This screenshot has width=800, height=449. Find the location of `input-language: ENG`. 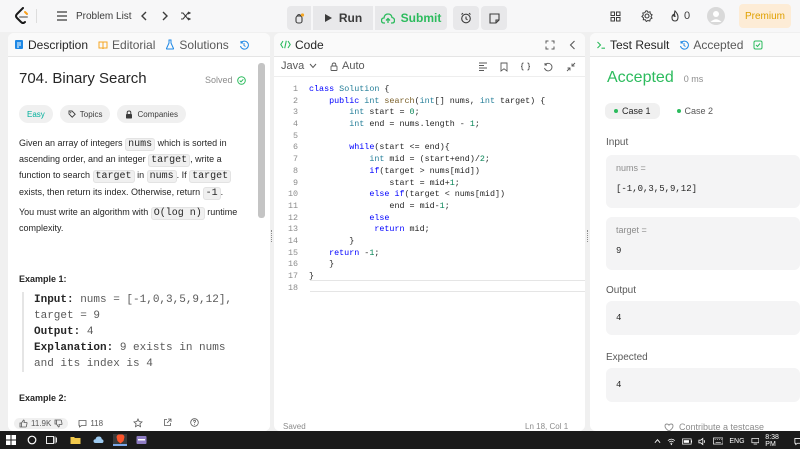

input-language: ENG is located at coordinates (736, 441).